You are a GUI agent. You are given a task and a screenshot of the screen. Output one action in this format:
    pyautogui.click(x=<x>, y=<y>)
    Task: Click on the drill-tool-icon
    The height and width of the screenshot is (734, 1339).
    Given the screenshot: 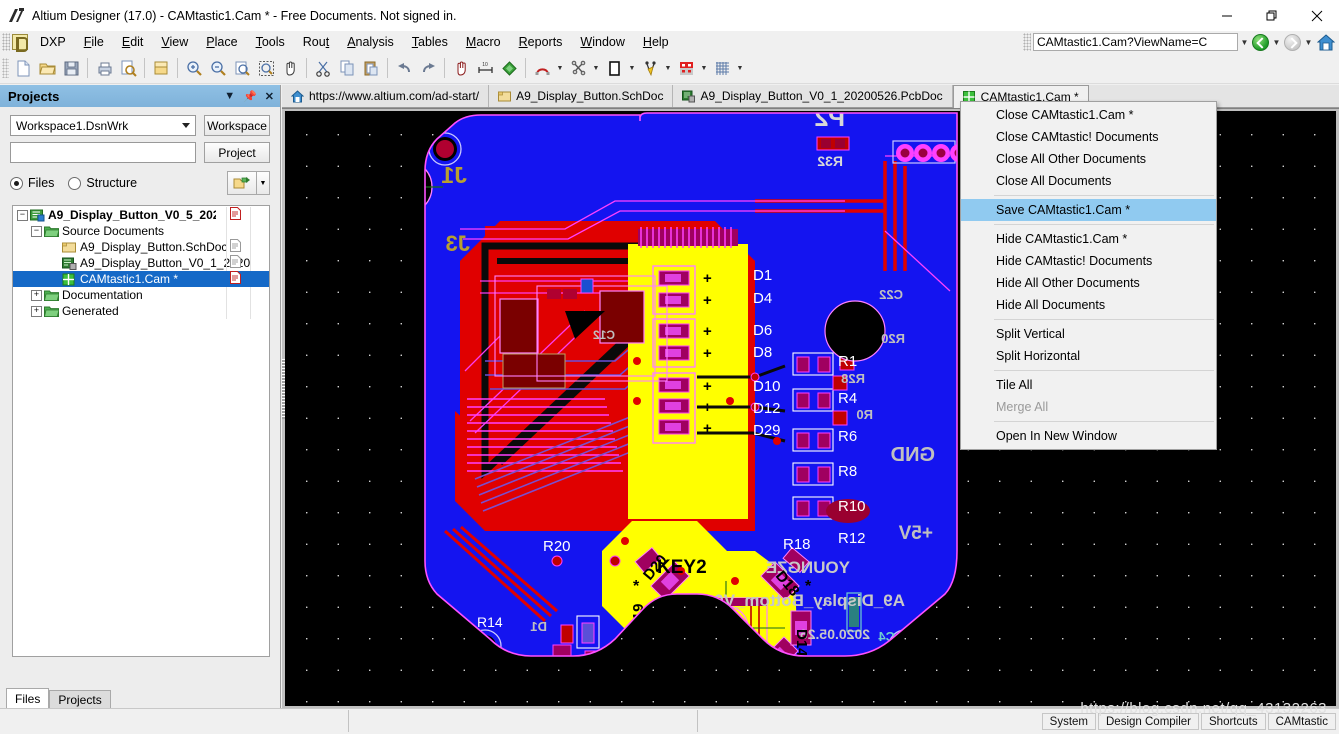 What is the action you would take?
    pyautogui.click(x=650, y=68)
    